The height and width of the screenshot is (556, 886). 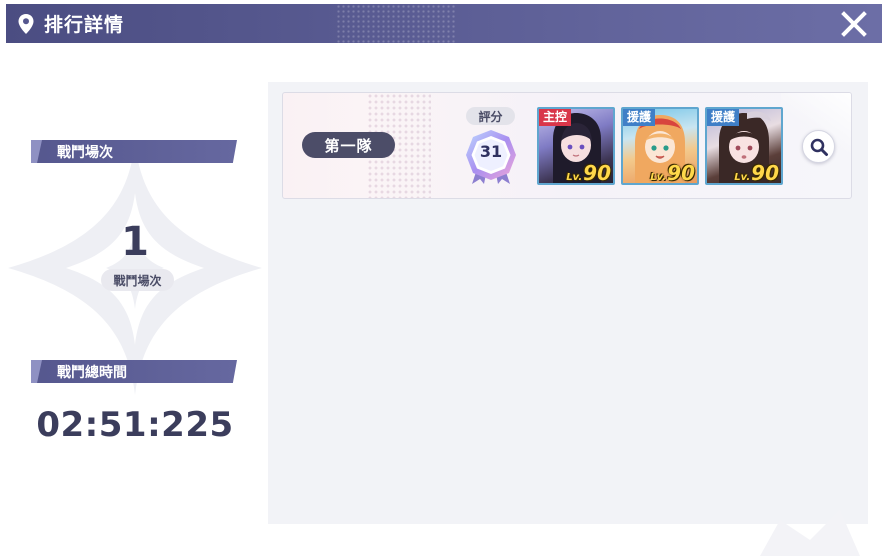 What do you see at coordinates (854, 24) in the screenshot?
I see `close-icon` at bounding box center [854, 24].